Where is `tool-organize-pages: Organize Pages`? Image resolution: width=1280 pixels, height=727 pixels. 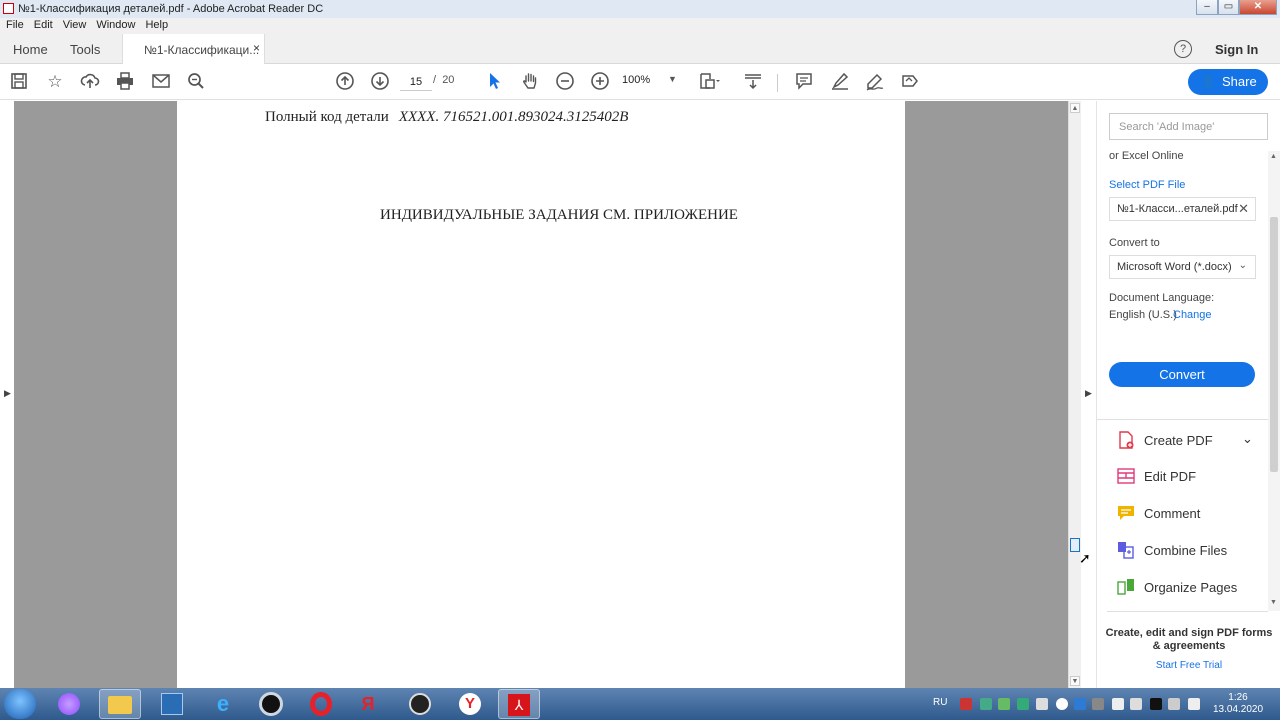
tool-organize-pages: Organize Pages is located at coordinates (1192, 588).